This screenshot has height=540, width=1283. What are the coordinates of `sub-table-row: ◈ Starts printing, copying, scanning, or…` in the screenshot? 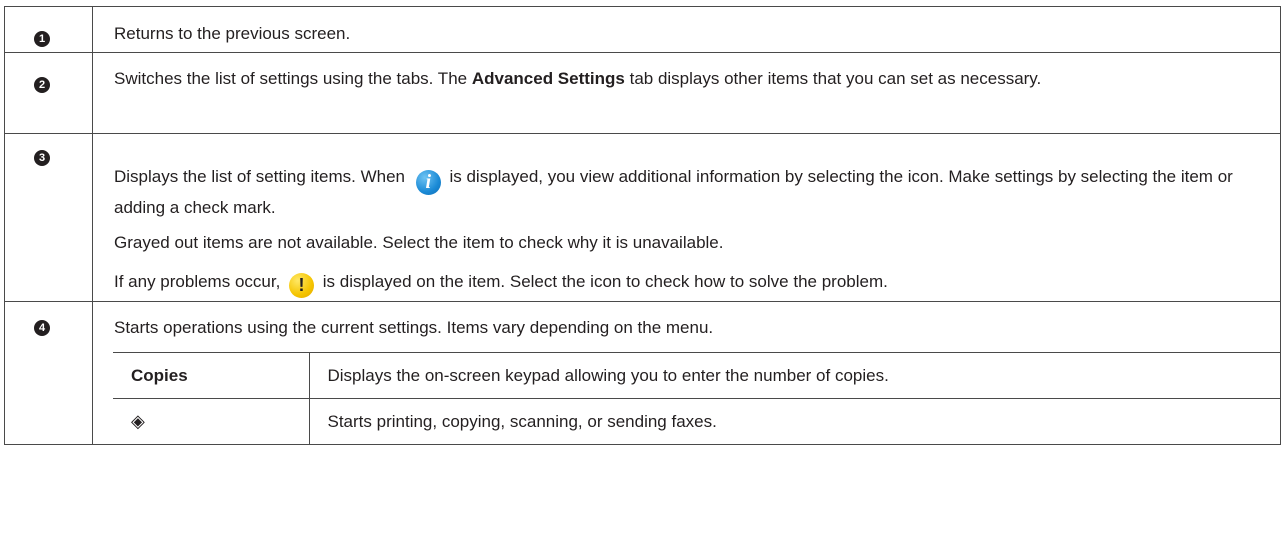 It's located at (697, 421).